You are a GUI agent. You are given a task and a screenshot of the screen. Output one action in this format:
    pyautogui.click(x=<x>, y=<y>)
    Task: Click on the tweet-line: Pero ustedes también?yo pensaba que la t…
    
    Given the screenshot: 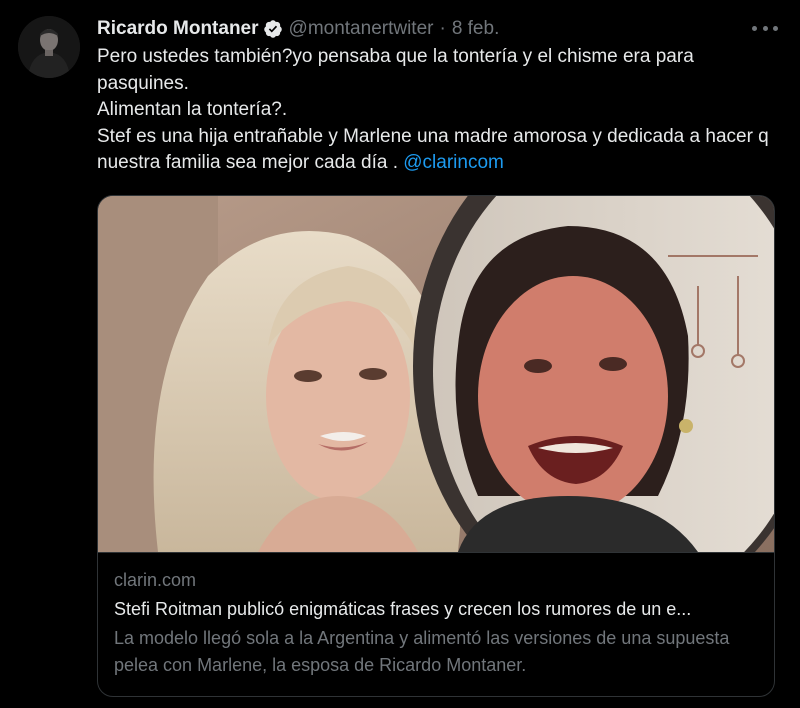 What is the action you would take?
    pyautogui.click(x=395, y=70)
    